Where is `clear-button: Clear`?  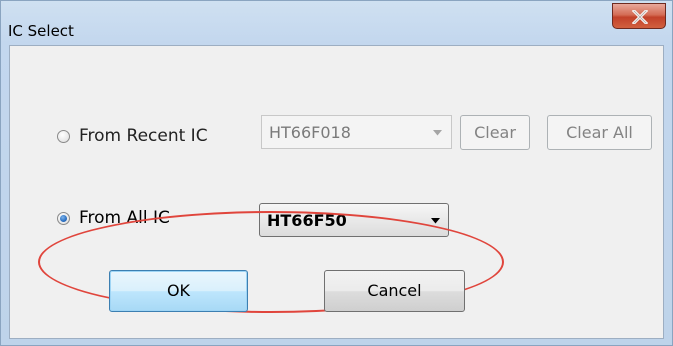 clear-button: Clear is located at coordinates (495, 132).